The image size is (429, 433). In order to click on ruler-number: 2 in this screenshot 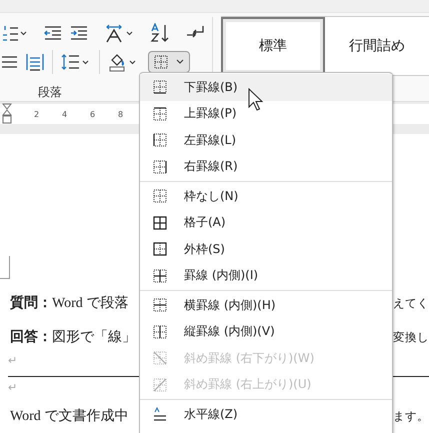, I will do `click(37, 114)`.